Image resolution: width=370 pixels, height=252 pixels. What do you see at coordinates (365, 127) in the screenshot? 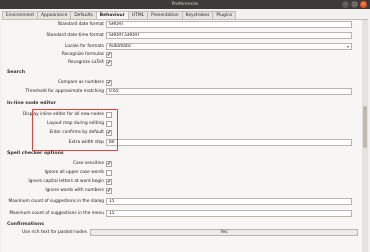
I see `scrollbar-thumb` at bounding box center [365, 127].